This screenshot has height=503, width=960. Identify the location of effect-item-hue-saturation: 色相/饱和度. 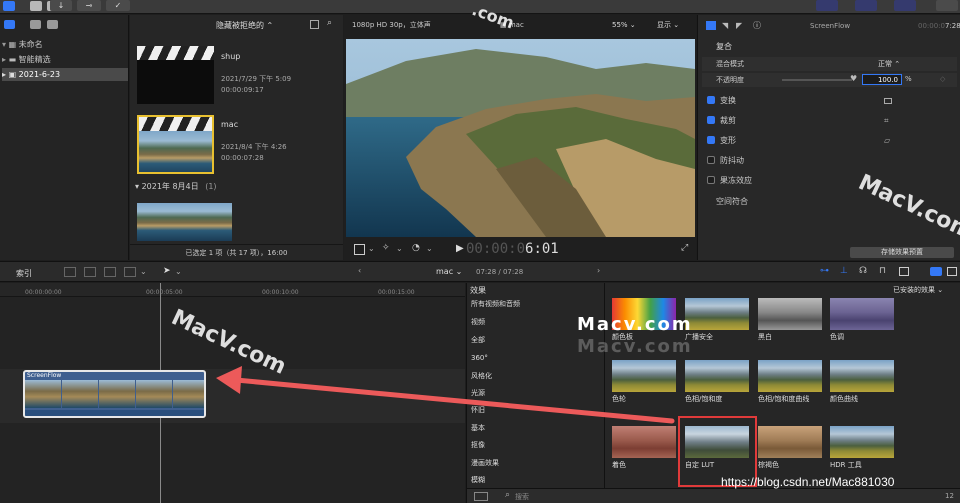
(717, 382).